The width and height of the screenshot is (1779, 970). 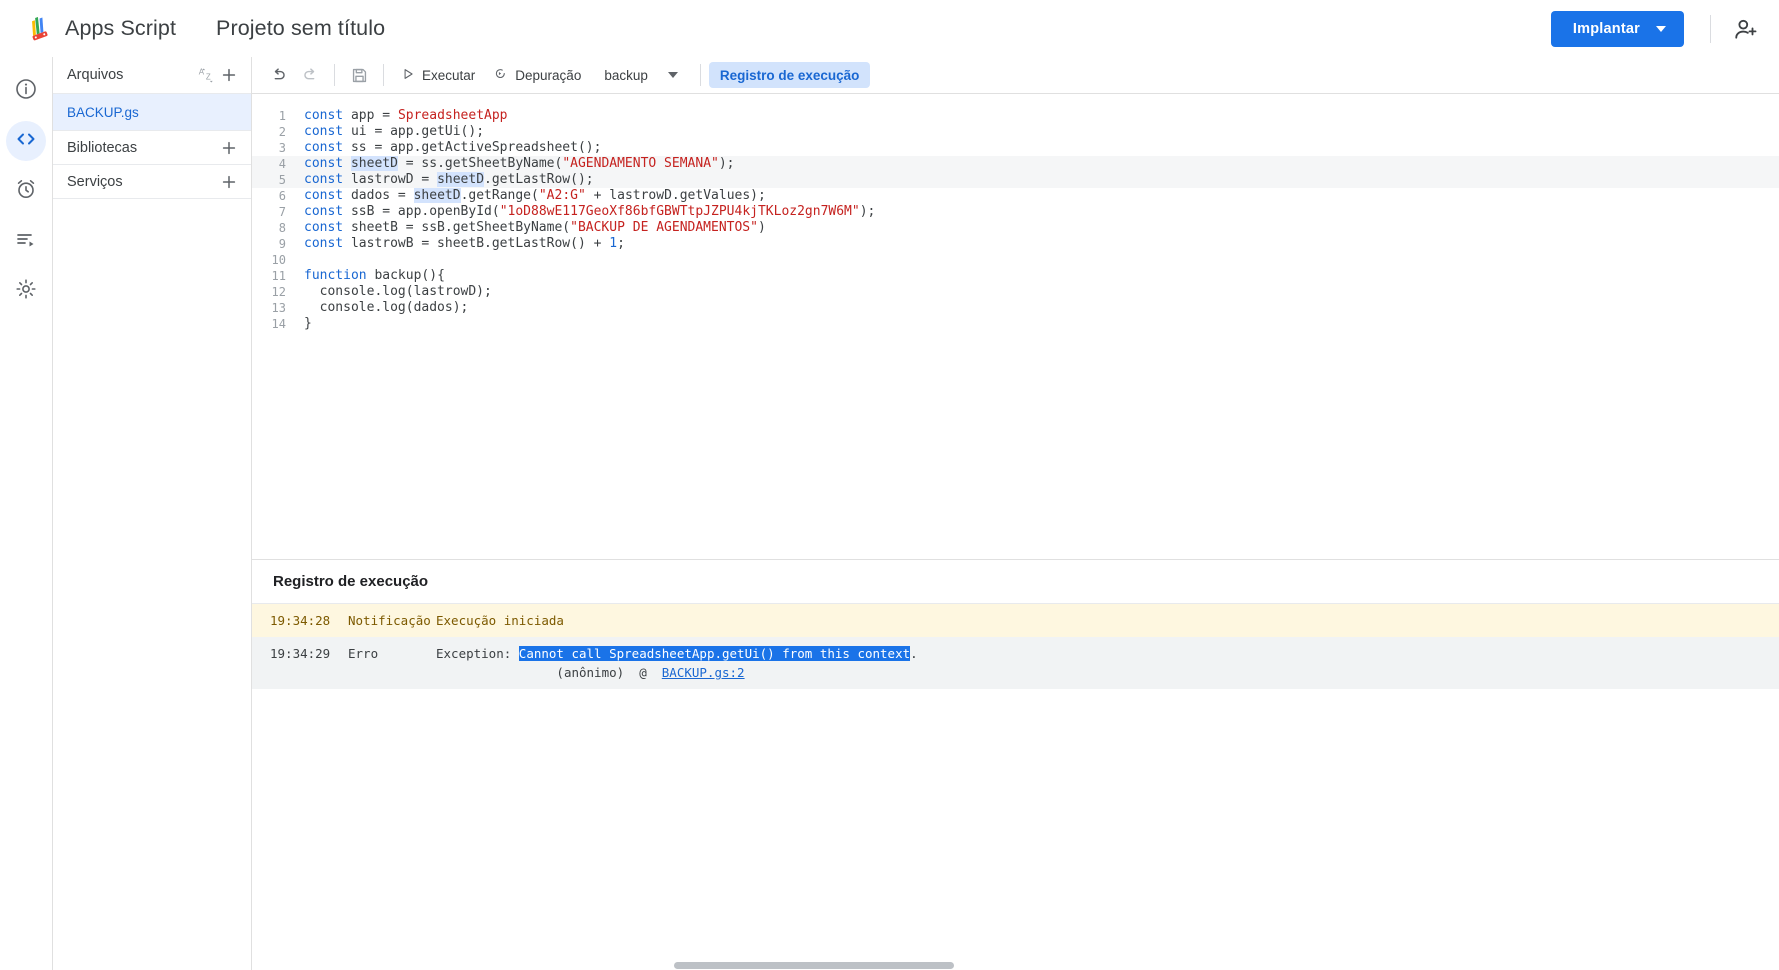 What do you see at coordinates (726, 163) in the screenshot?
I see `code-token: );` at bounding box center [726, 163].